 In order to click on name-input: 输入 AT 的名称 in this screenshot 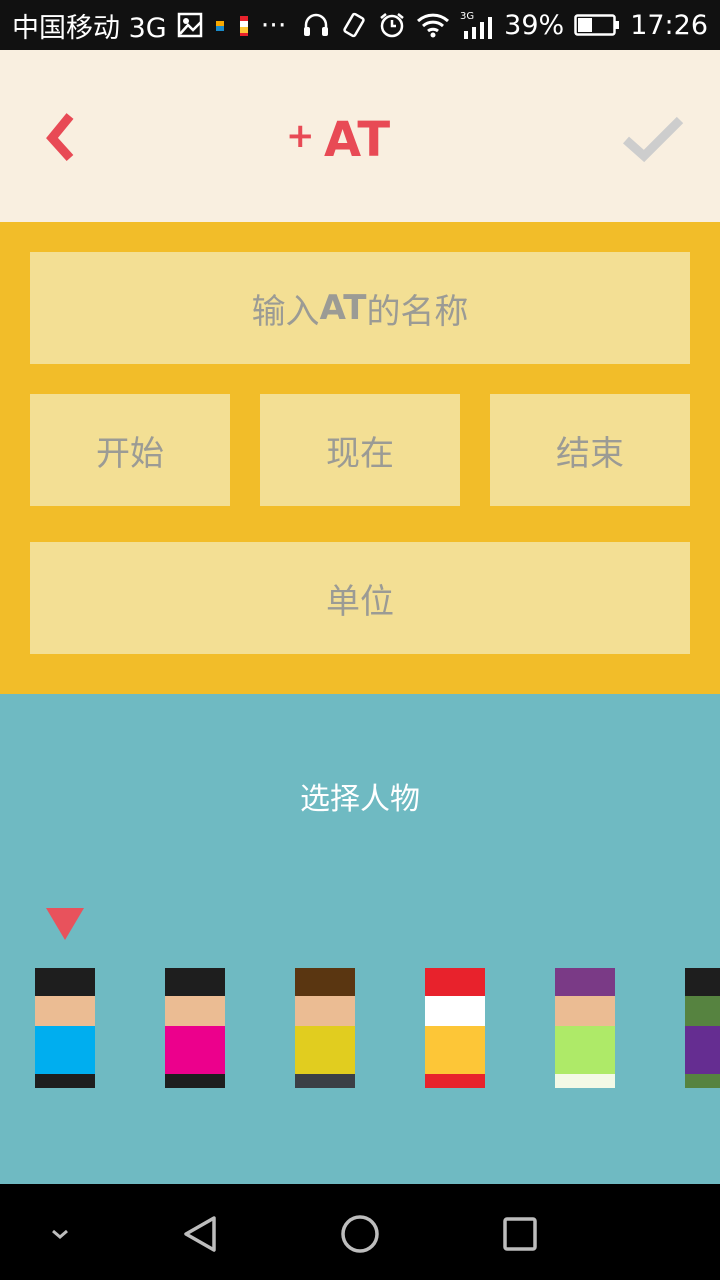, I will do `click(360, 308)`.